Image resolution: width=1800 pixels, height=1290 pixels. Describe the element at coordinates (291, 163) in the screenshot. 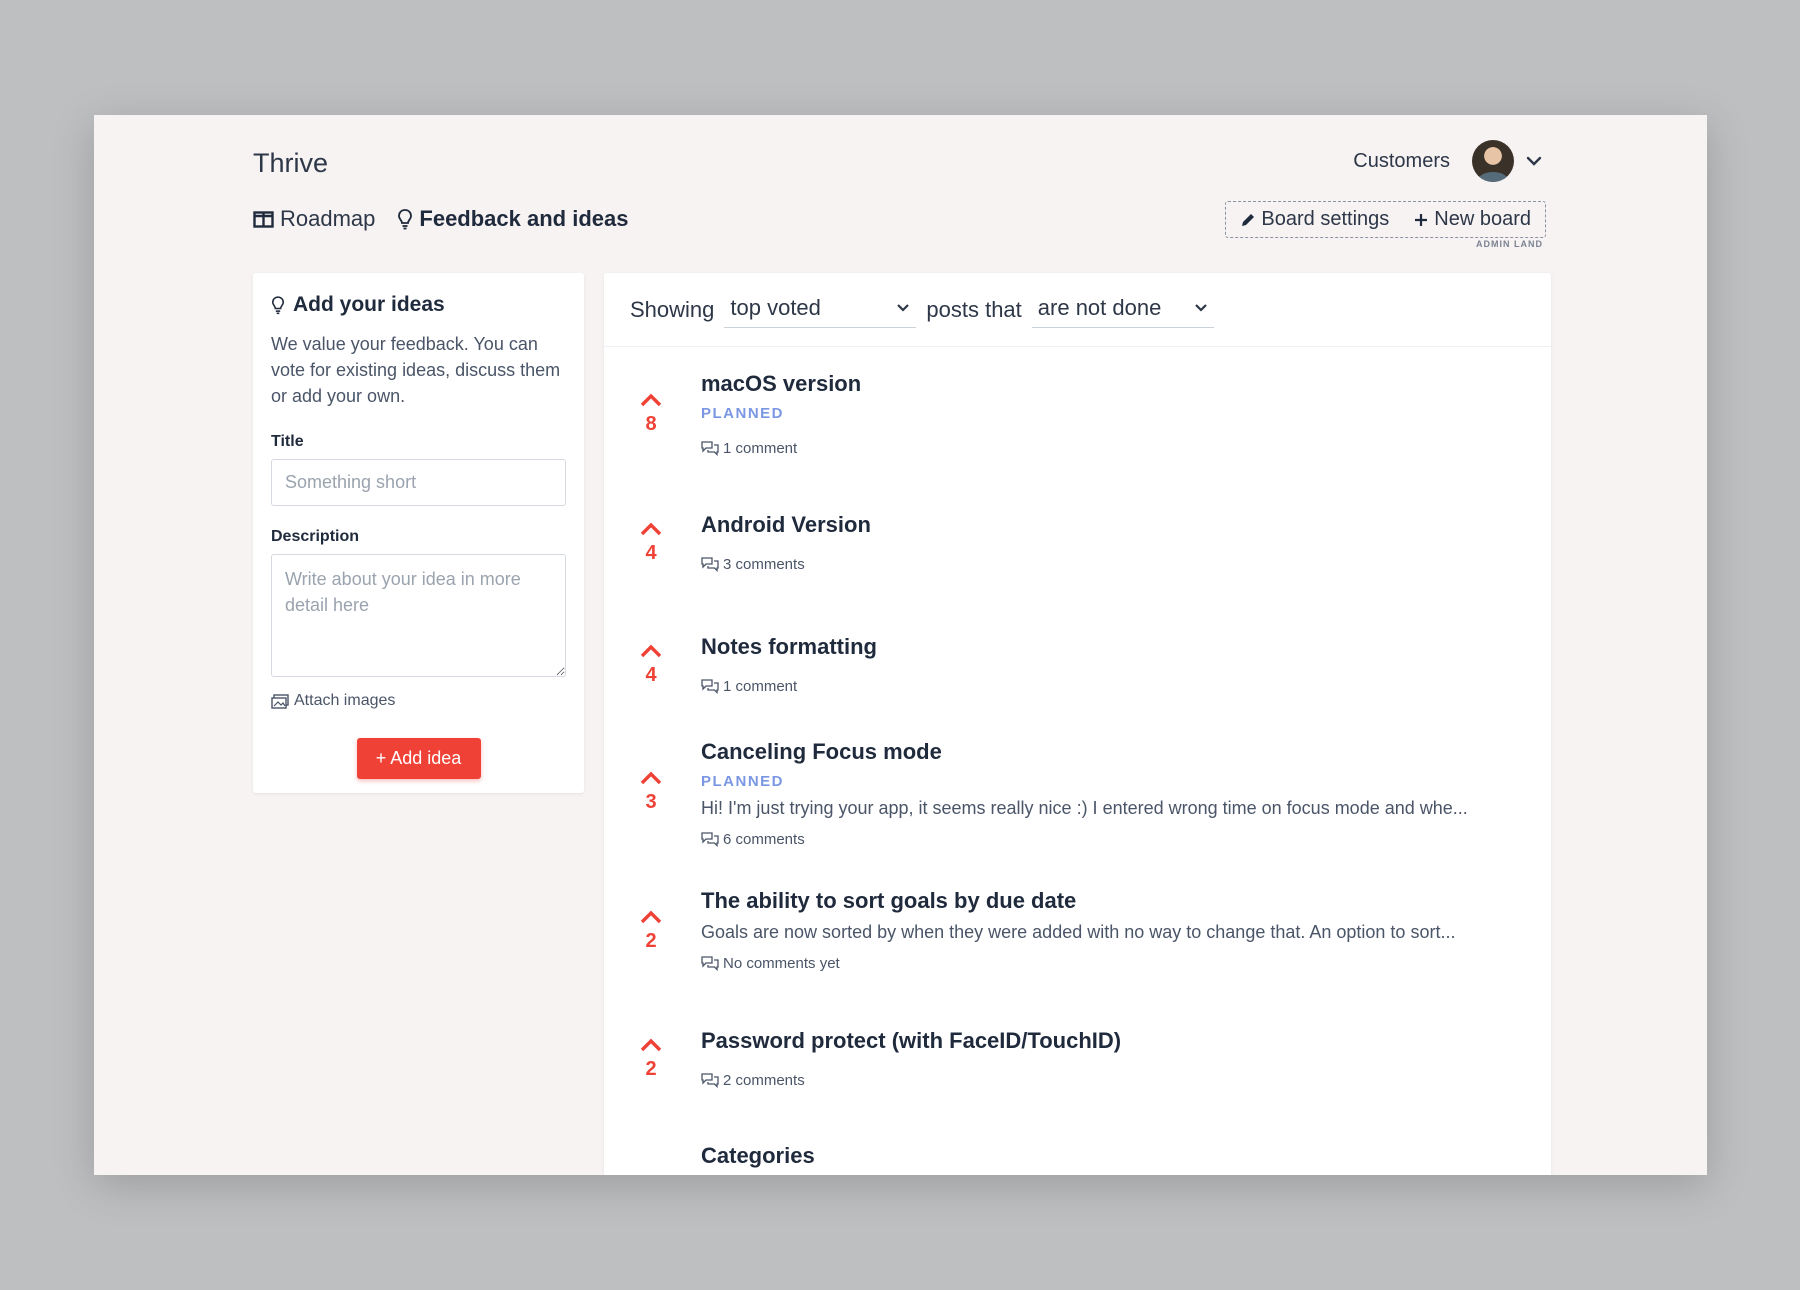

I see `brand-name: Thrive` at that location.